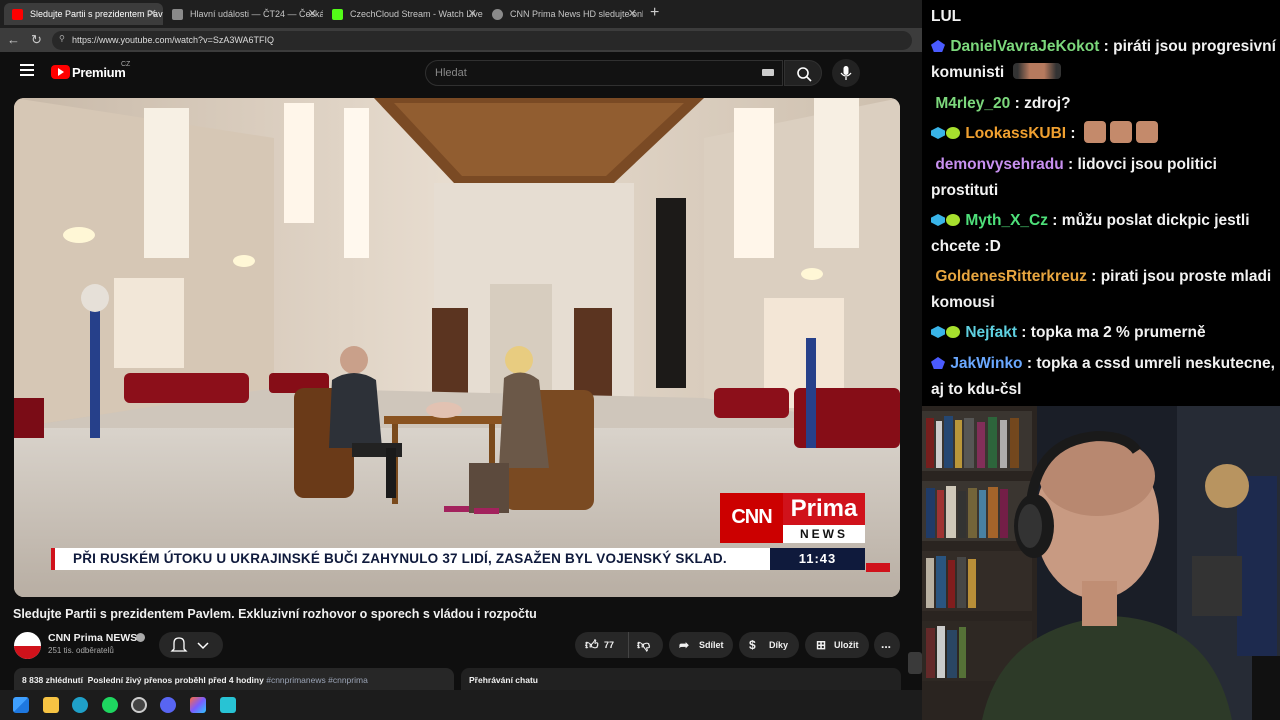  I want to click on chat-replay-header: Přehrávání chatu, so click(681, 679).